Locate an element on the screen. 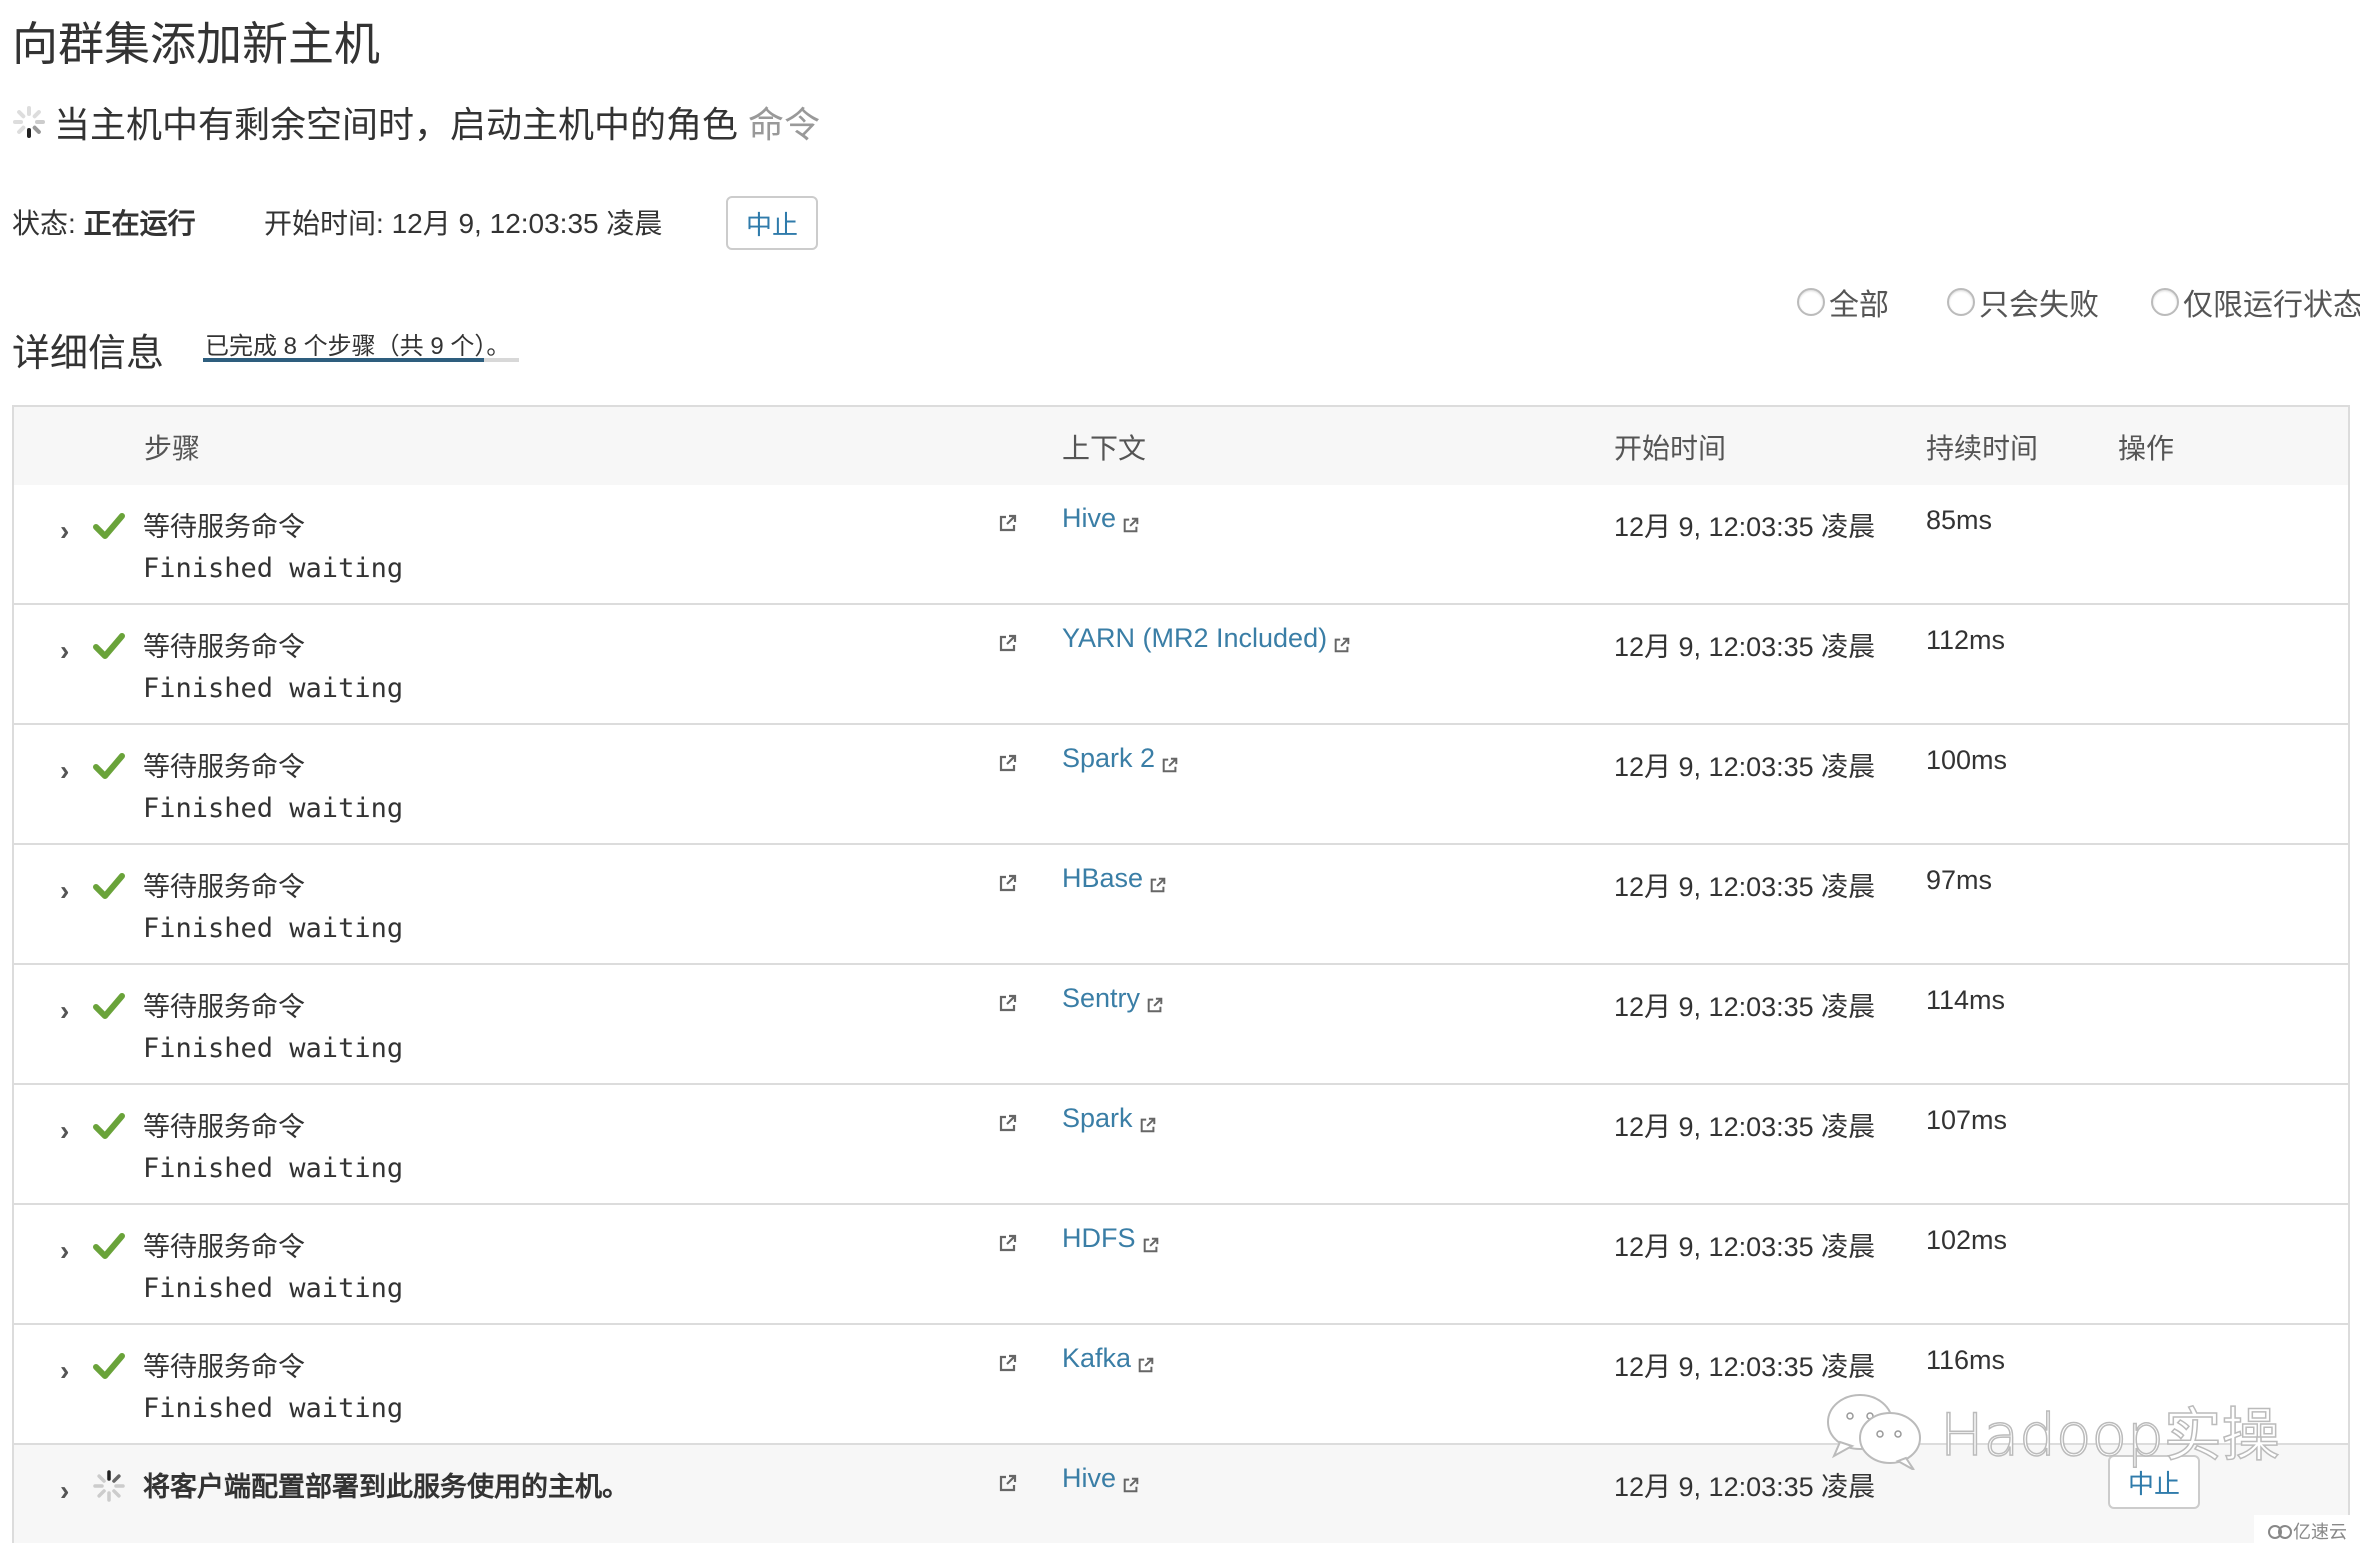 Image resolution: width=2360 pixels, height=1546 pixels. step-duration: 97ms is located at coordinates (1959, 880).